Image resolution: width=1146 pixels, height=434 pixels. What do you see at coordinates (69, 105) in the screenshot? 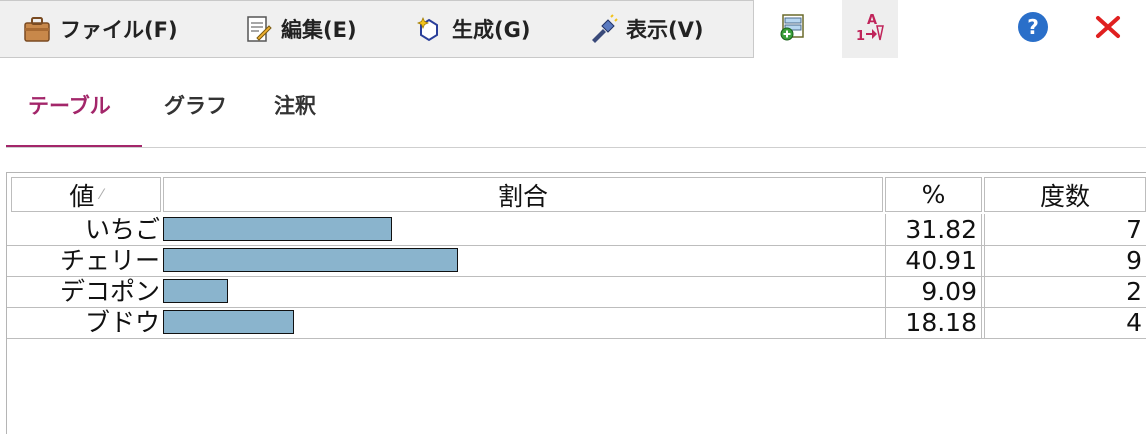
I see `tab-table: テーブル` at bounding box center [69, 105].